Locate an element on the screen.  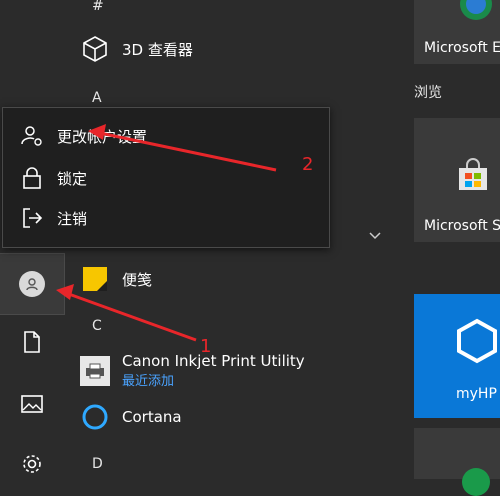
group-header-hash: # is located at coordinates (98, 7).